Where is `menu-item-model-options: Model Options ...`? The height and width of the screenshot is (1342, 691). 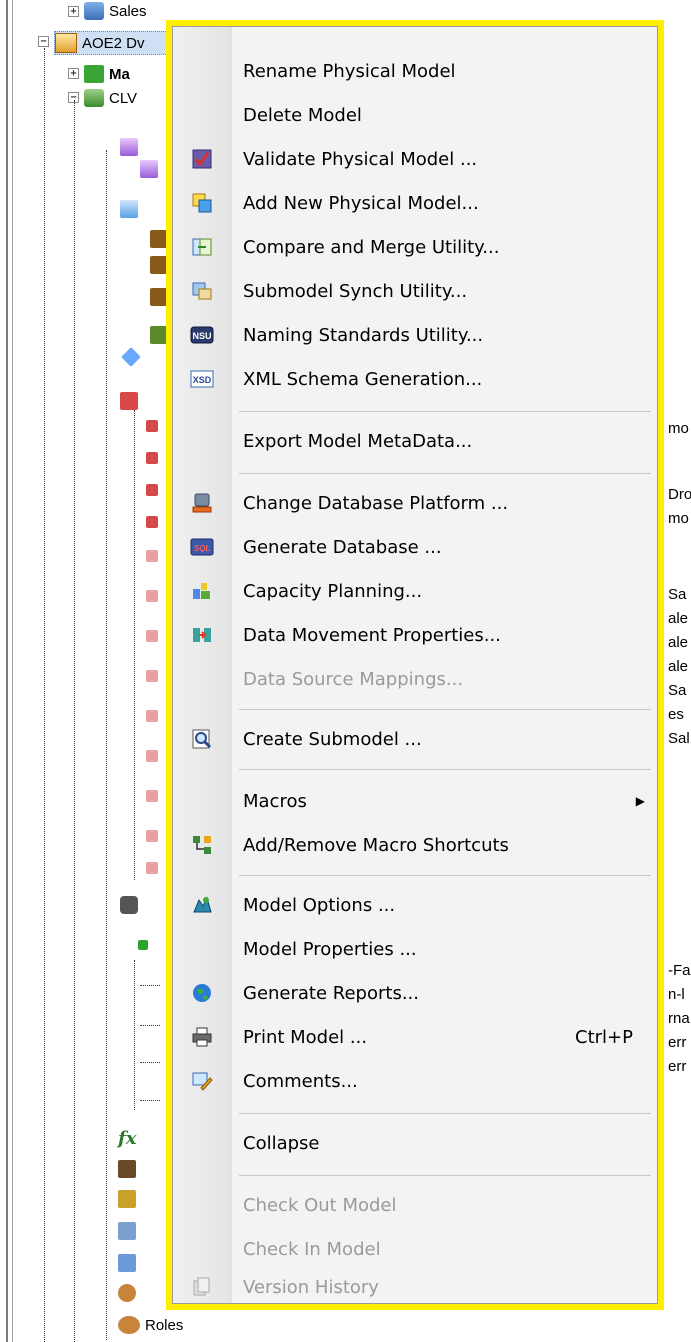
menu-item-model-options: Model Options ... is located at coordinates (415, 905).